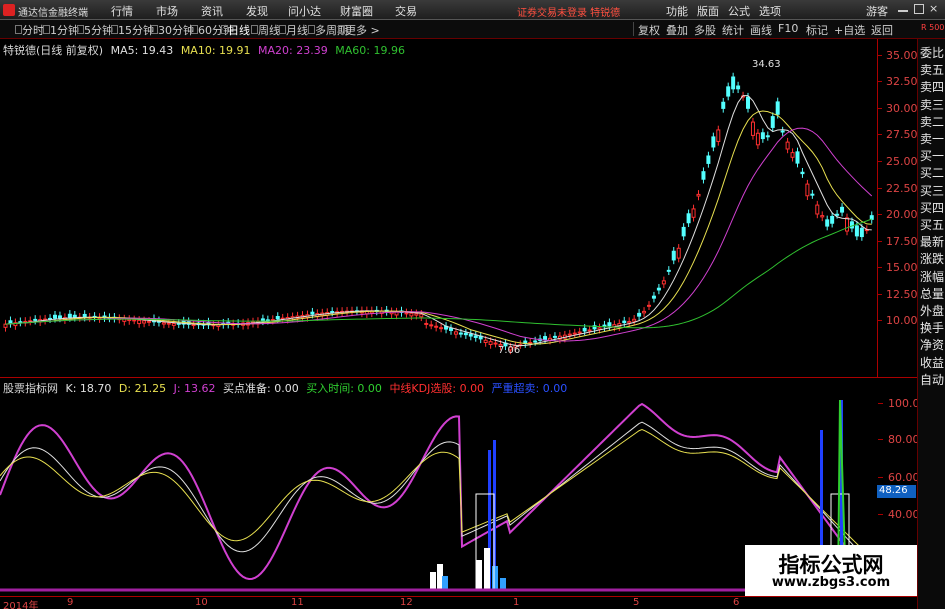  I want to click on ma10-value: MA10: 19.91, so click(215, 50).